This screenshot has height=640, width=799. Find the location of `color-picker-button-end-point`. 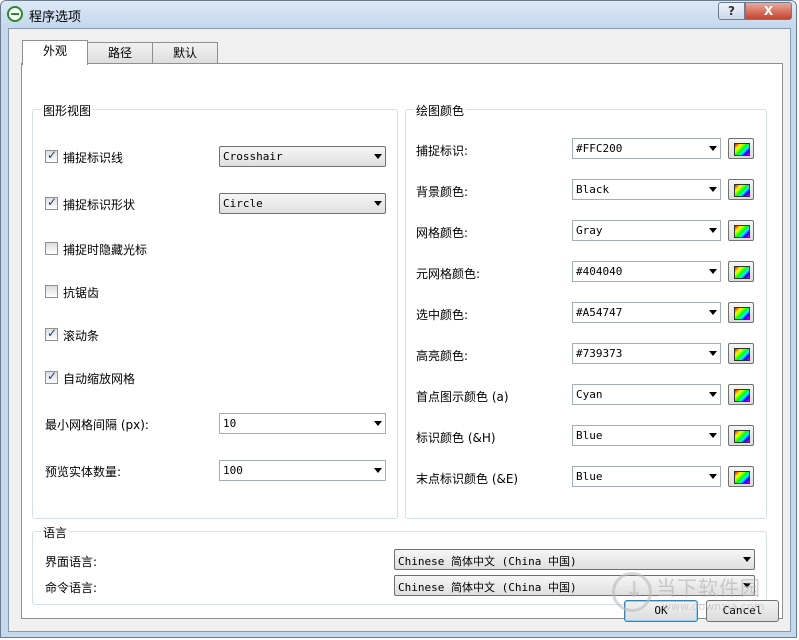

color-picker-button-end-point is located at coordinates (741, 476).